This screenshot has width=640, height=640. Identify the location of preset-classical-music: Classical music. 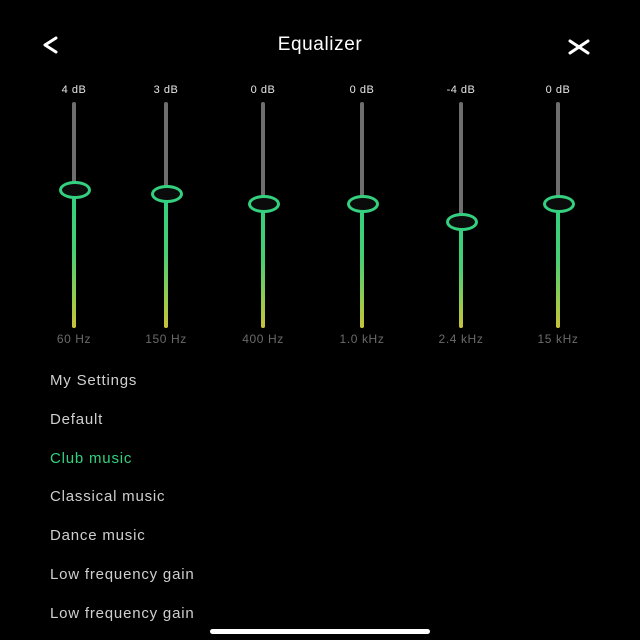
(330, 502).